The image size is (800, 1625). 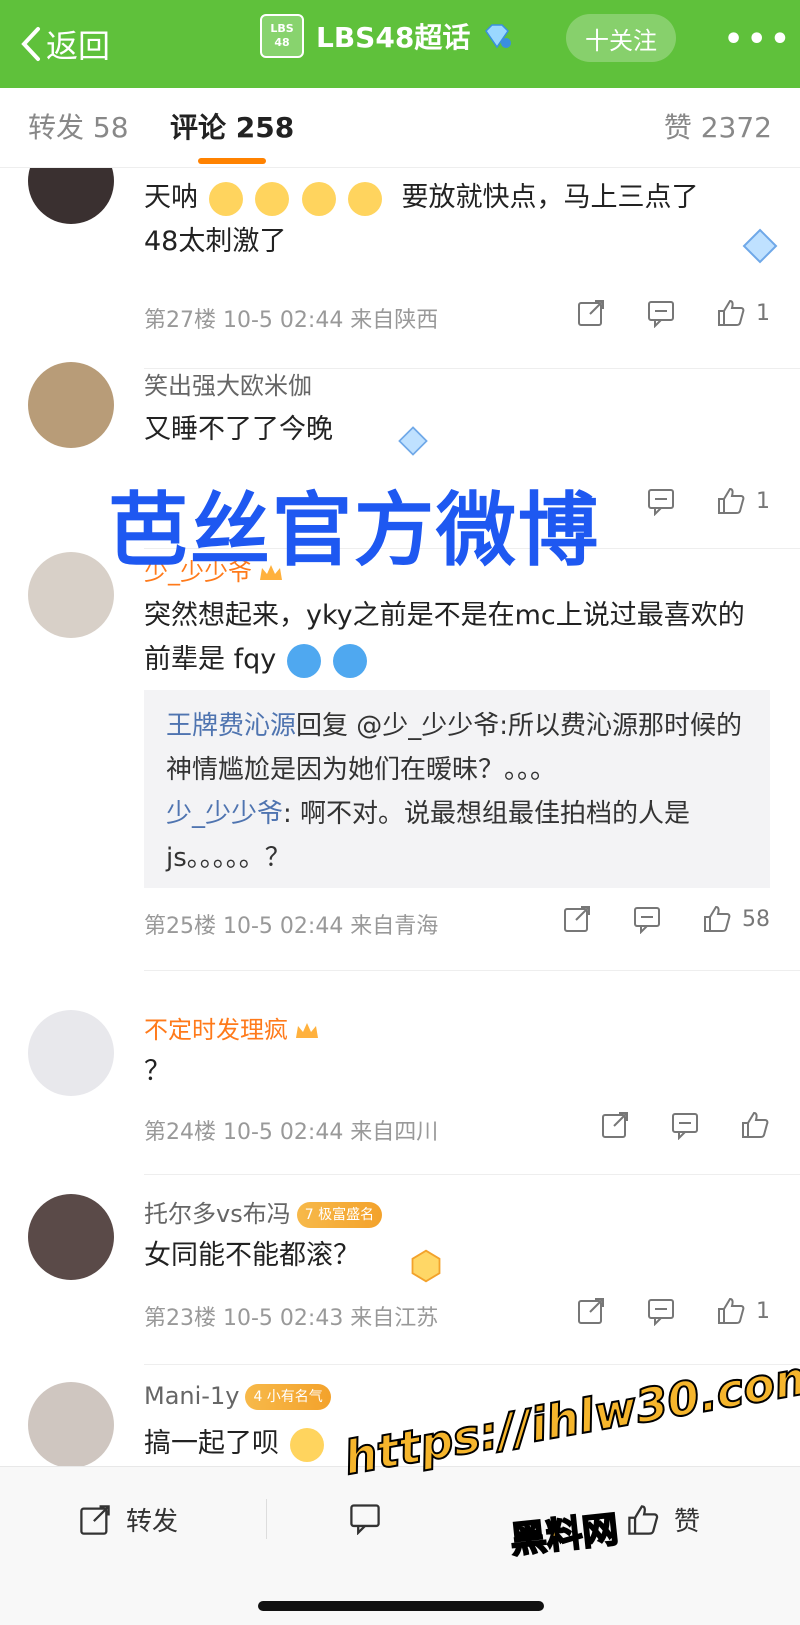 I want to click on follow-button: 十关注, so click(x=621, y=38).